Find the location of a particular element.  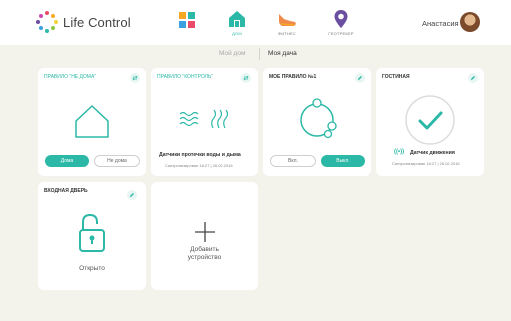

nav-fitness: ФИТНЕС is located at coordinates (287, 25).